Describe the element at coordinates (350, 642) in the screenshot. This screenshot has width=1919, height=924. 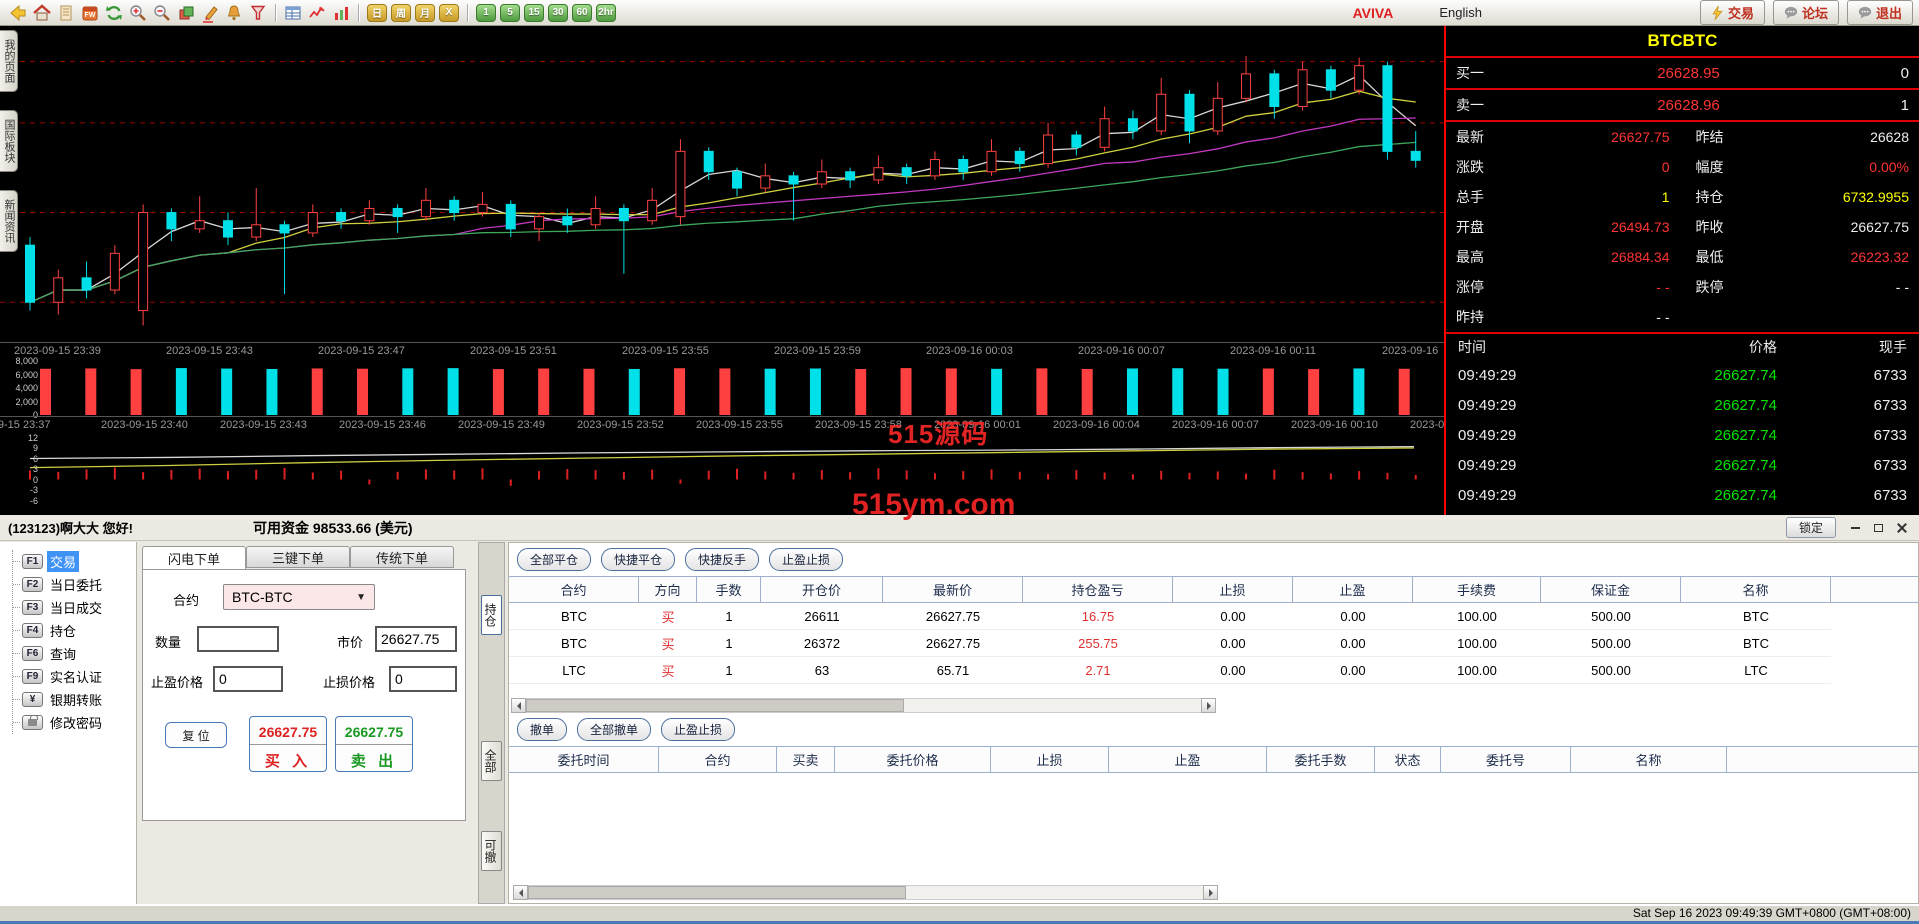
I see `market-price-label: 市价` at that location.